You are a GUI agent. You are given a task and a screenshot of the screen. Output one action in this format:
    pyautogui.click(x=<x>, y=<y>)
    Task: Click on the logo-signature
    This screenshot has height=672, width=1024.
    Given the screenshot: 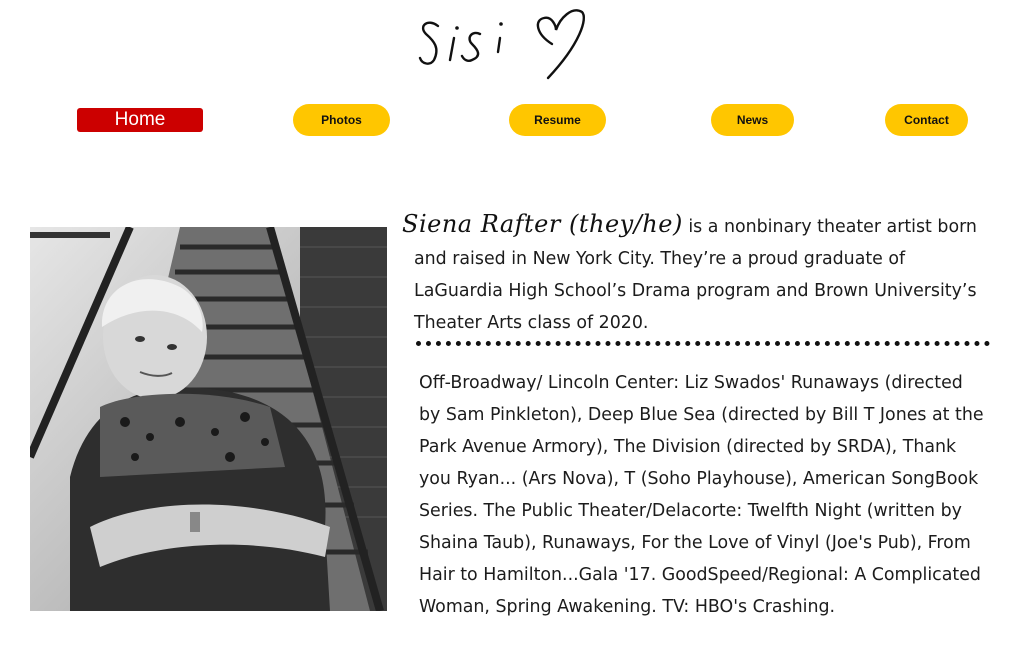 What is the action you would take?
    pyautogui.click(x=502, y=44)
    